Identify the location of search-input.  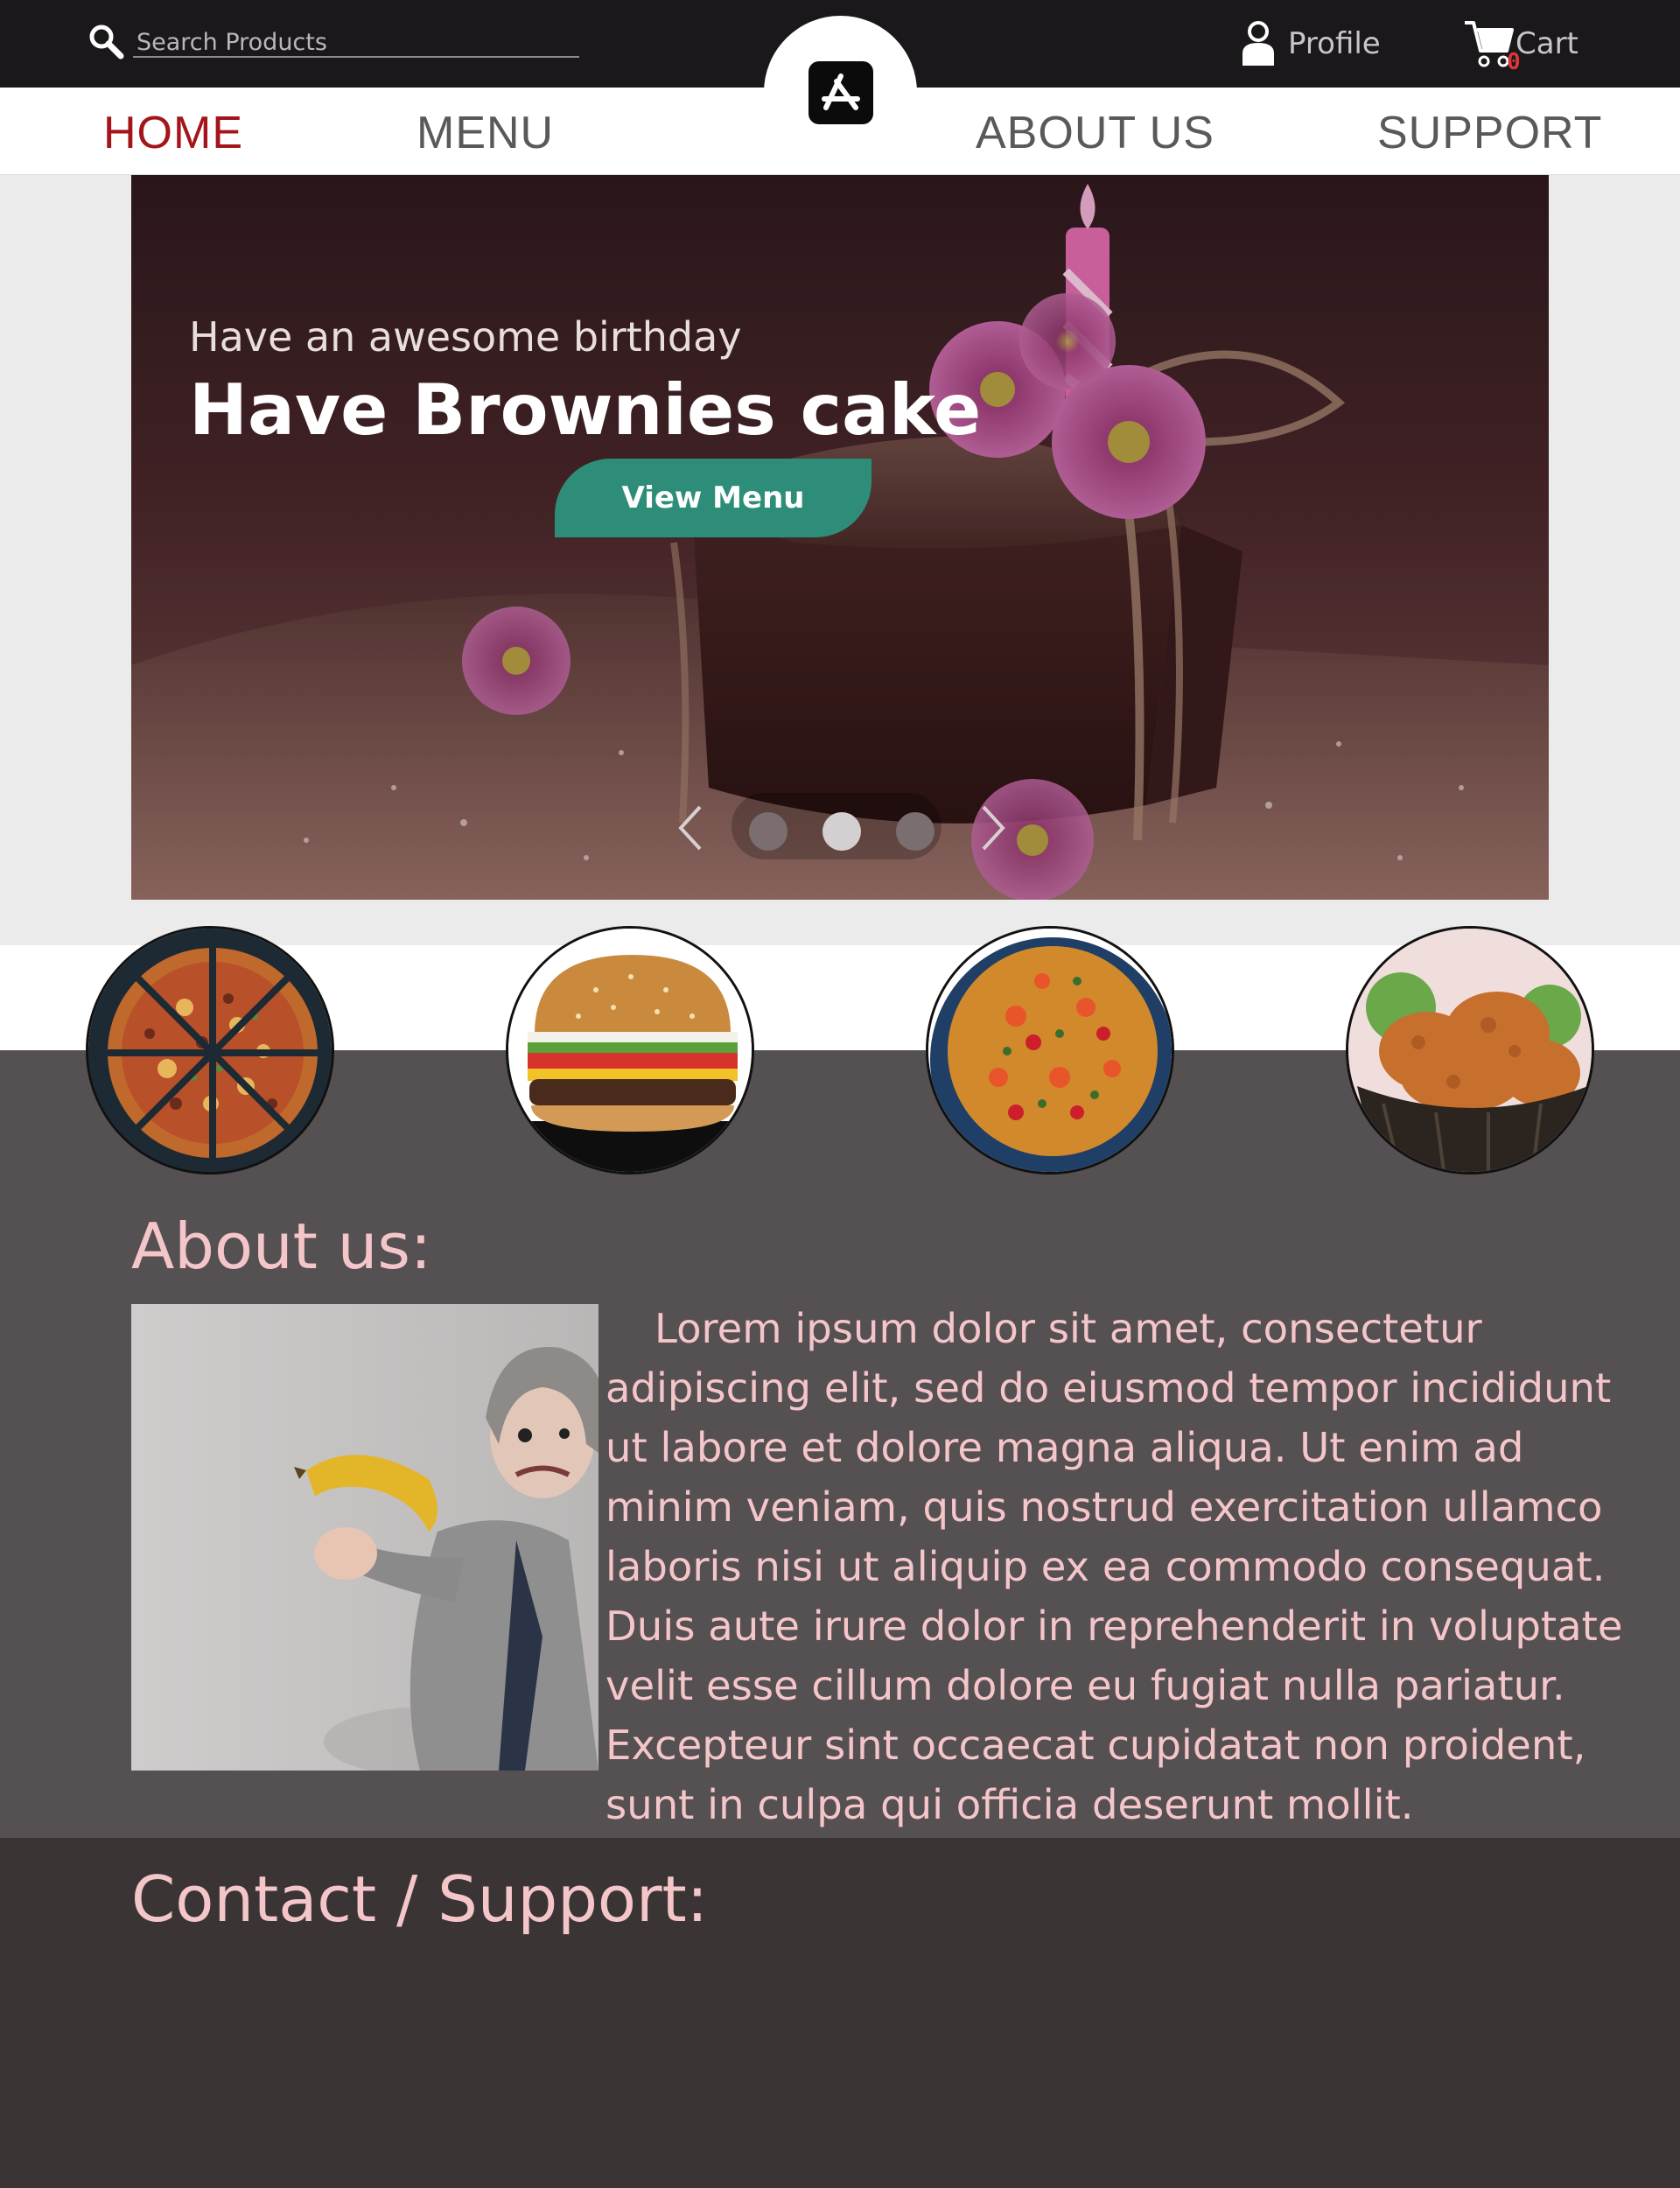
(356, 43).